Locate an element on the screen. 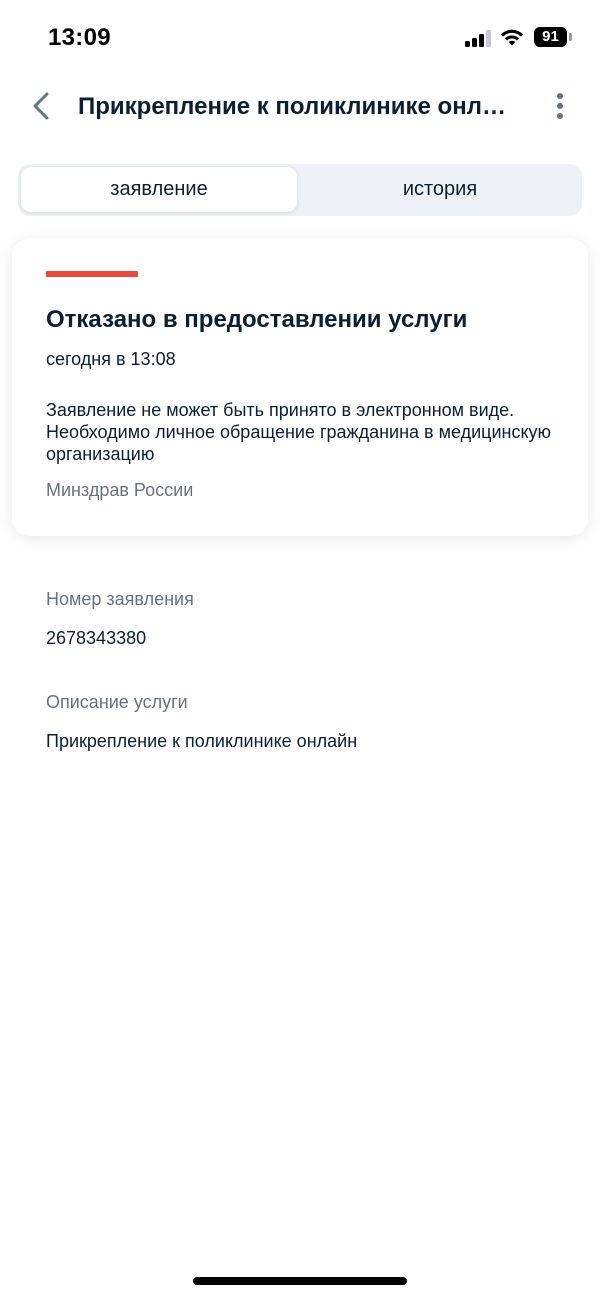 The image size is (600, 1297). app-header: Прикрепление к поликлинике онлайн is located at coordinates (300, 106).